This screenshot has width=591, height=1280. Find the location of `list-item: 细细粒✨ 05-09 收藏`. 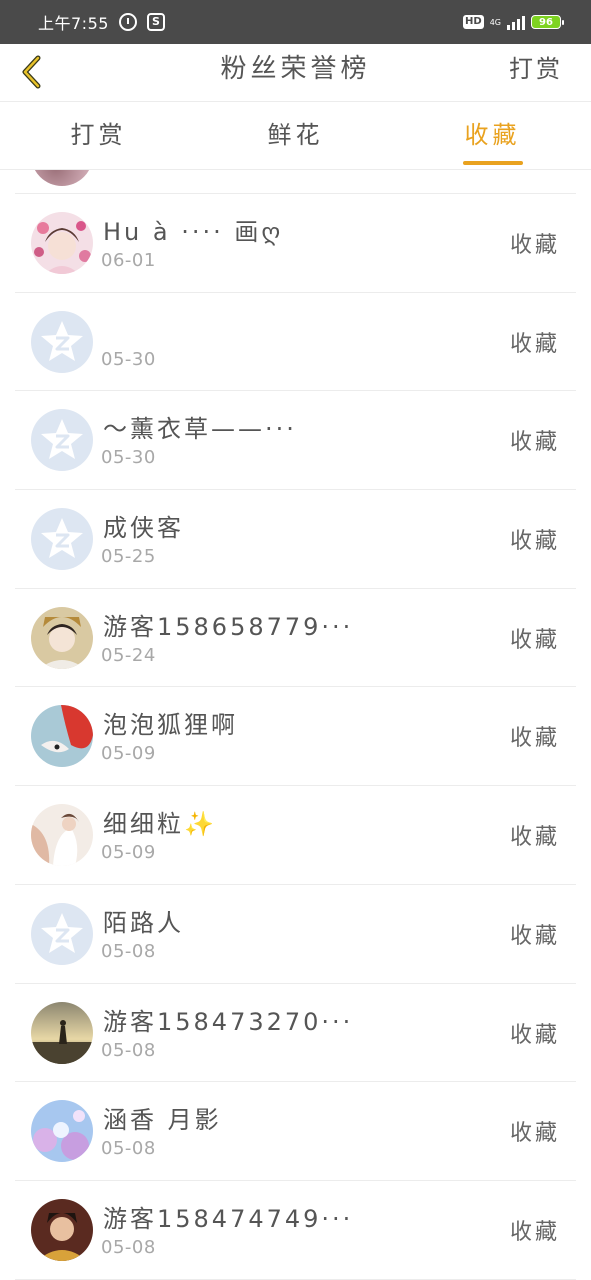

list-item: 细细粒✨ 05-09 收藏 is located at coordinates (295, 835).